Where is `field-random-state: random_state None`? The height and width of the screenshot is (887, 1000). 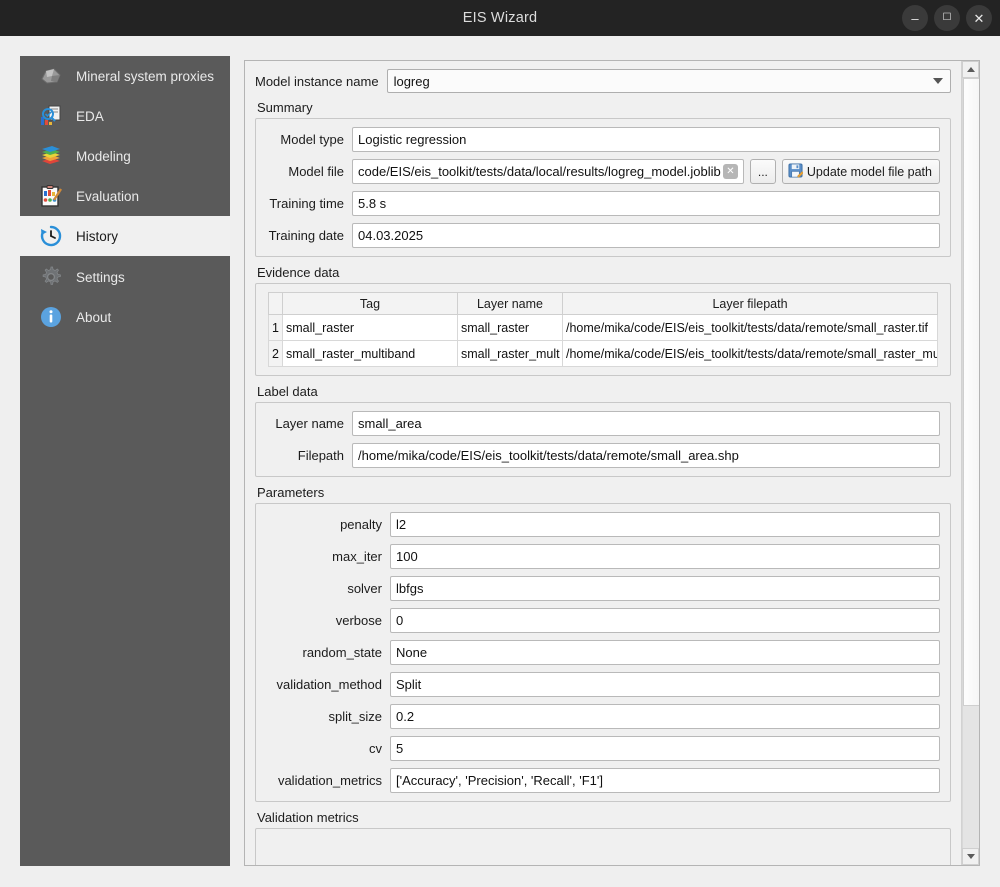 field-random-state: random_state None is located at coordinates (603, 652).